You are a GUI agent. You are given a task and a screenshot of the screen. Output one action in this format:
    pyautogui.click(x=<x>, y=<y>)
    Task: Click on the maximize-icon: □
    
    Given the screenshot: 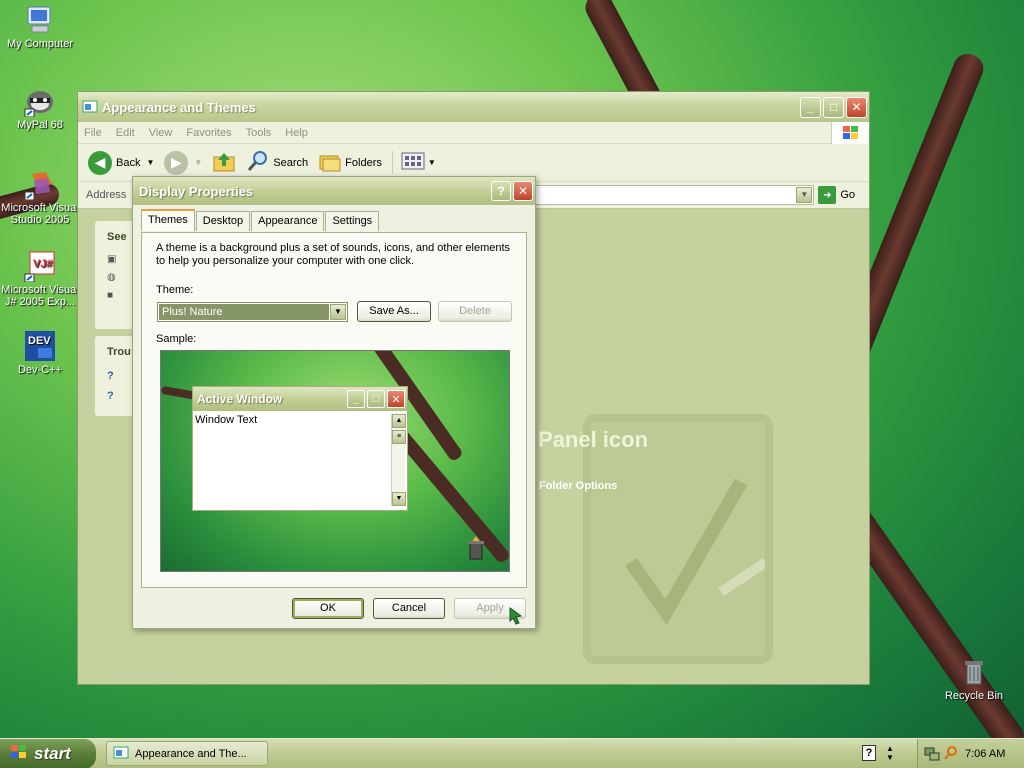 What is the action you would take?
    pyautogui.click(x=376, y=399)
    